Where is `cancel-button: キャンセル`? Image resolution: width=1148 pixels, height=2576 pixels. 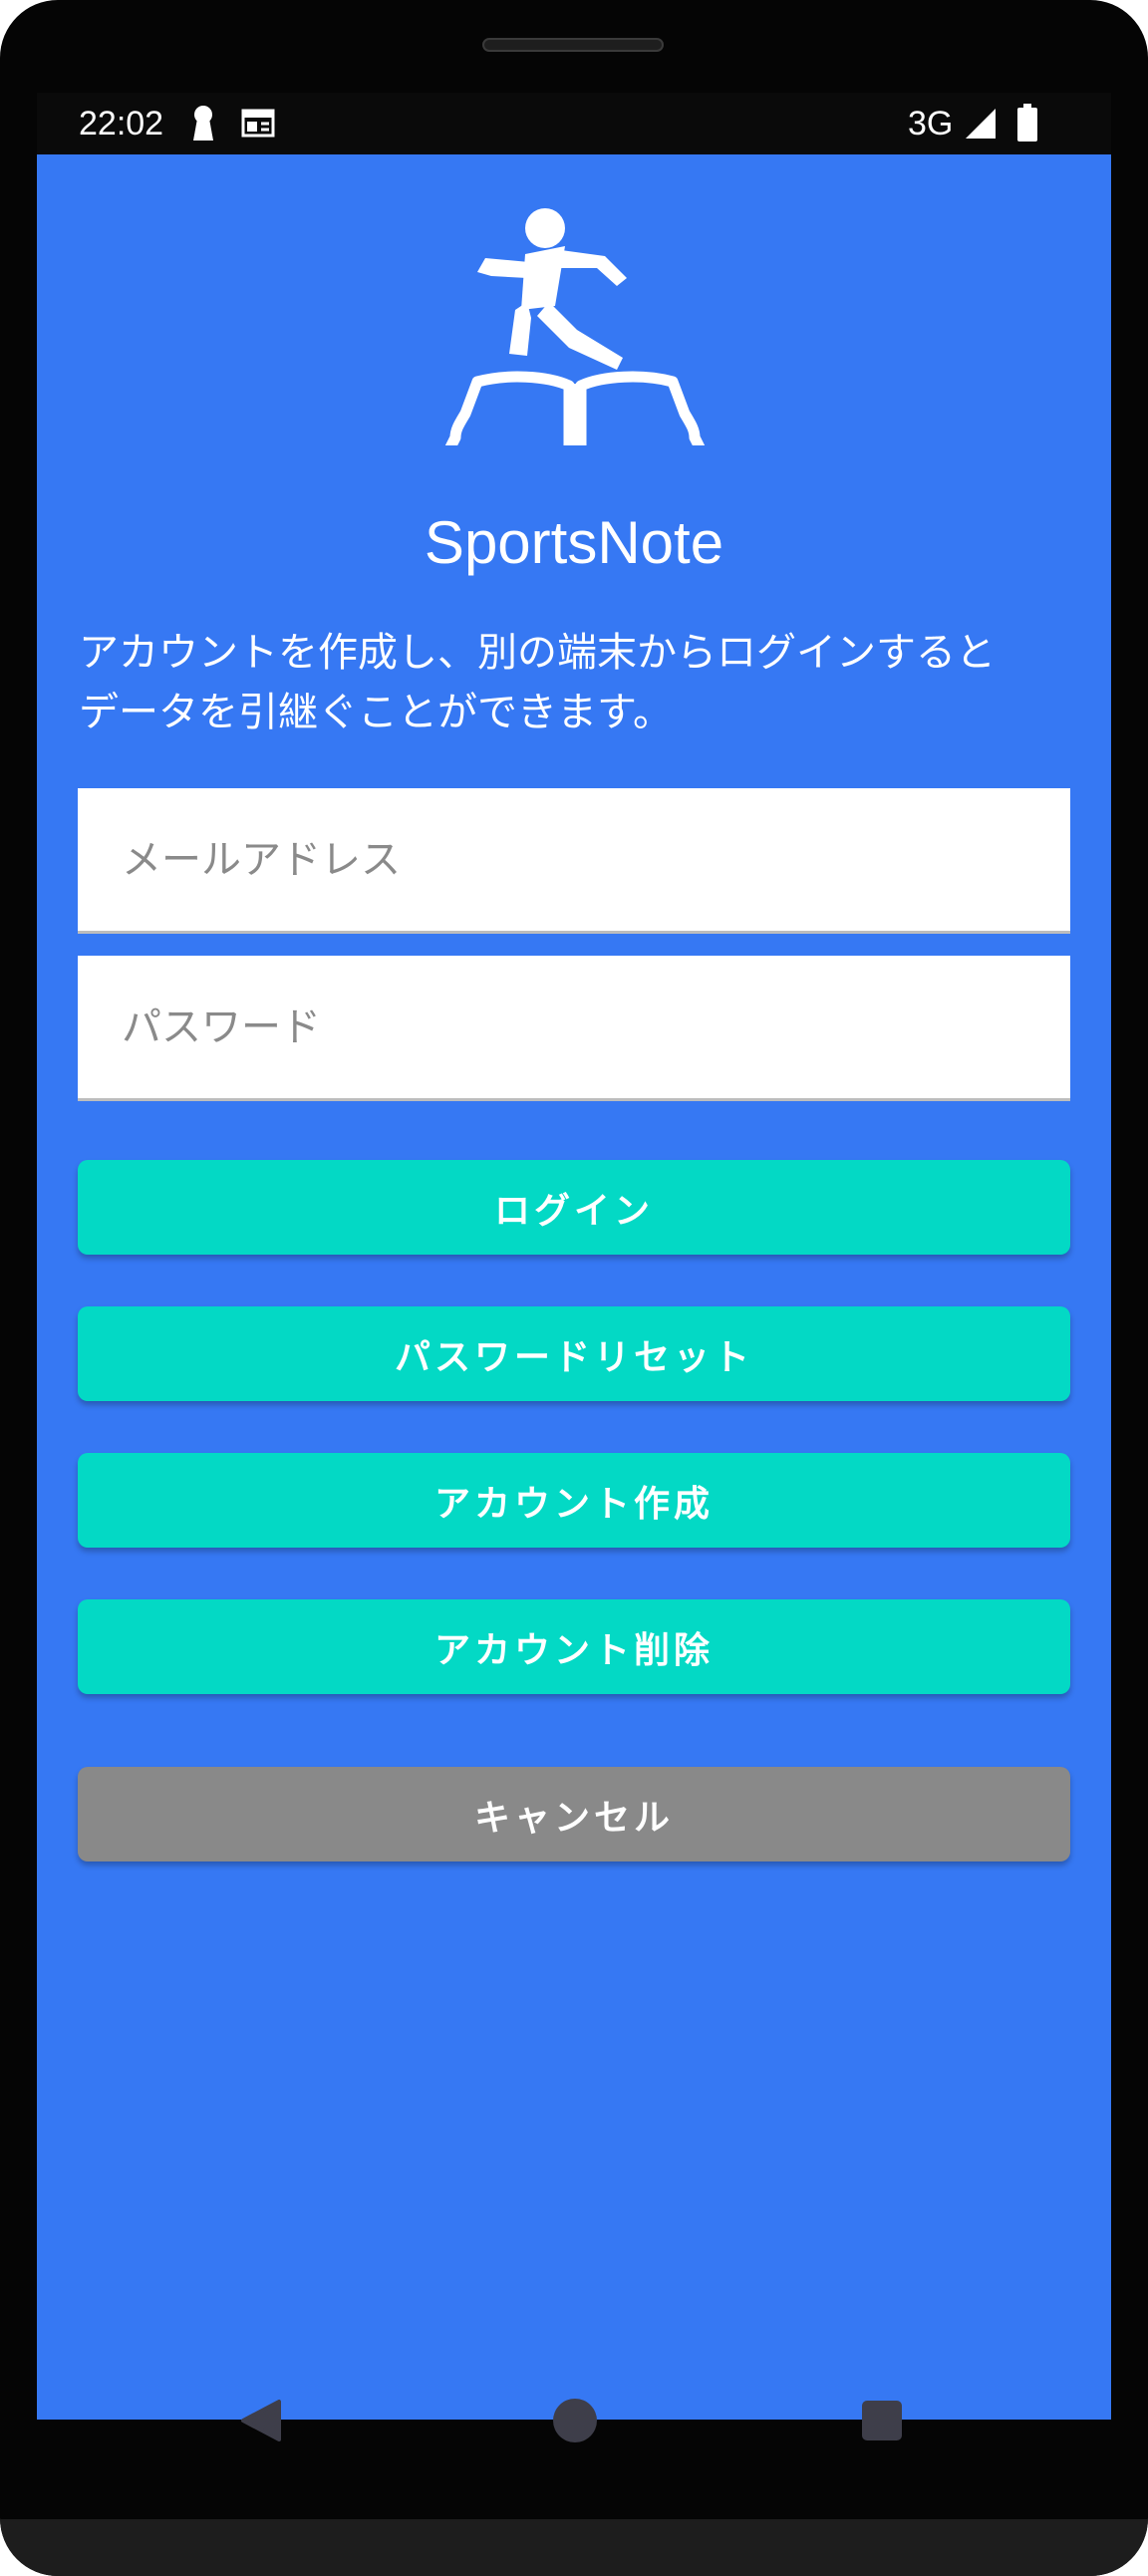 cancel-button: キャンセル is located at coordinates (574, 1814).